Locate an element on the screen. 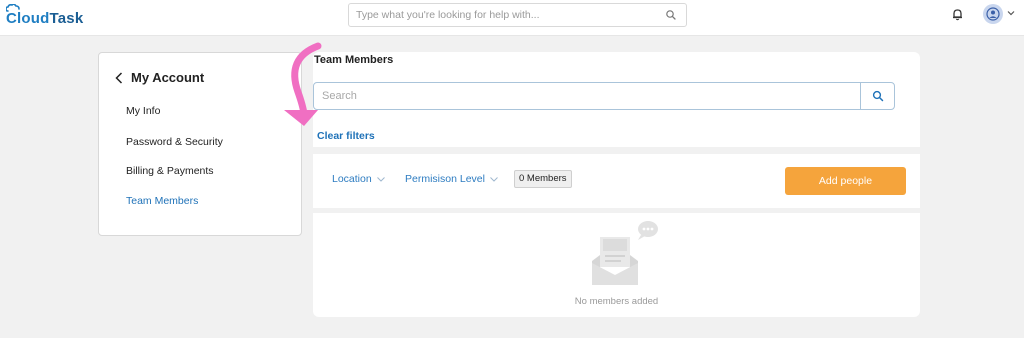 The width and height of the screenshot is (1024, 338). member-search is located at coordinates (604, 96).